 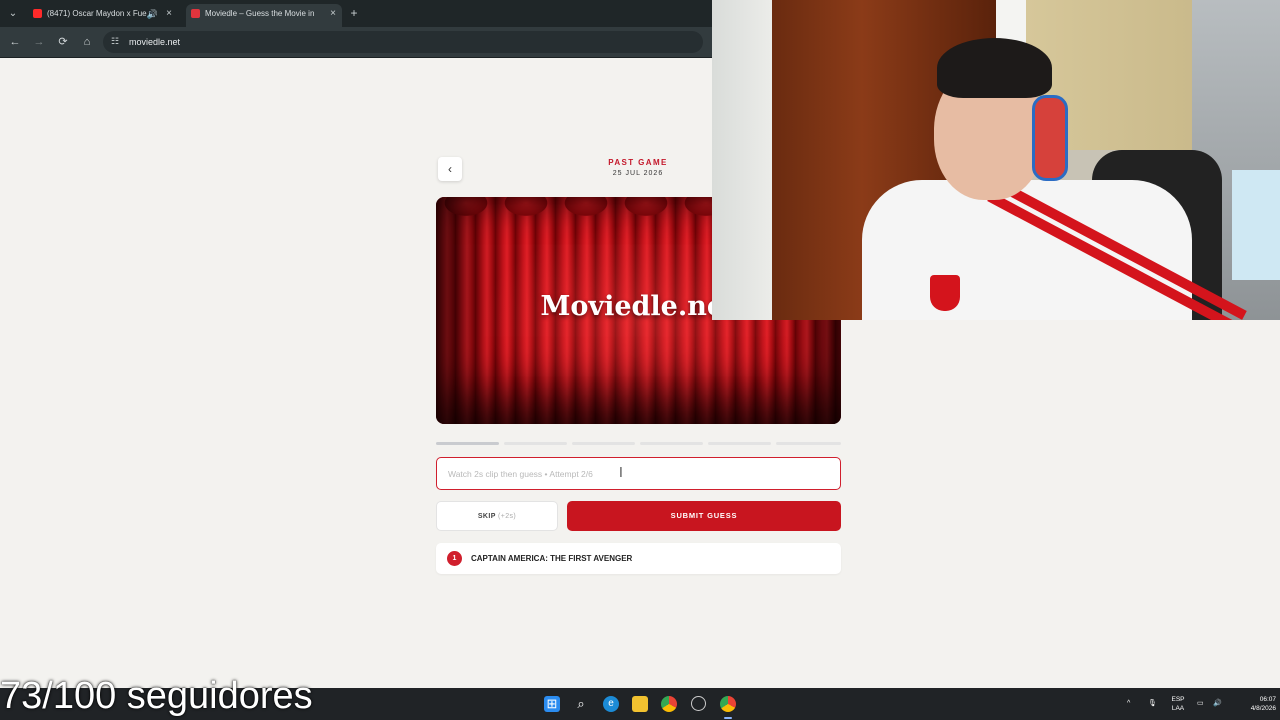 What do you see at coordinates (39, 42) in the screenshot?
I see `forward-arrow-icon: →` at bounding box center [39, 42].